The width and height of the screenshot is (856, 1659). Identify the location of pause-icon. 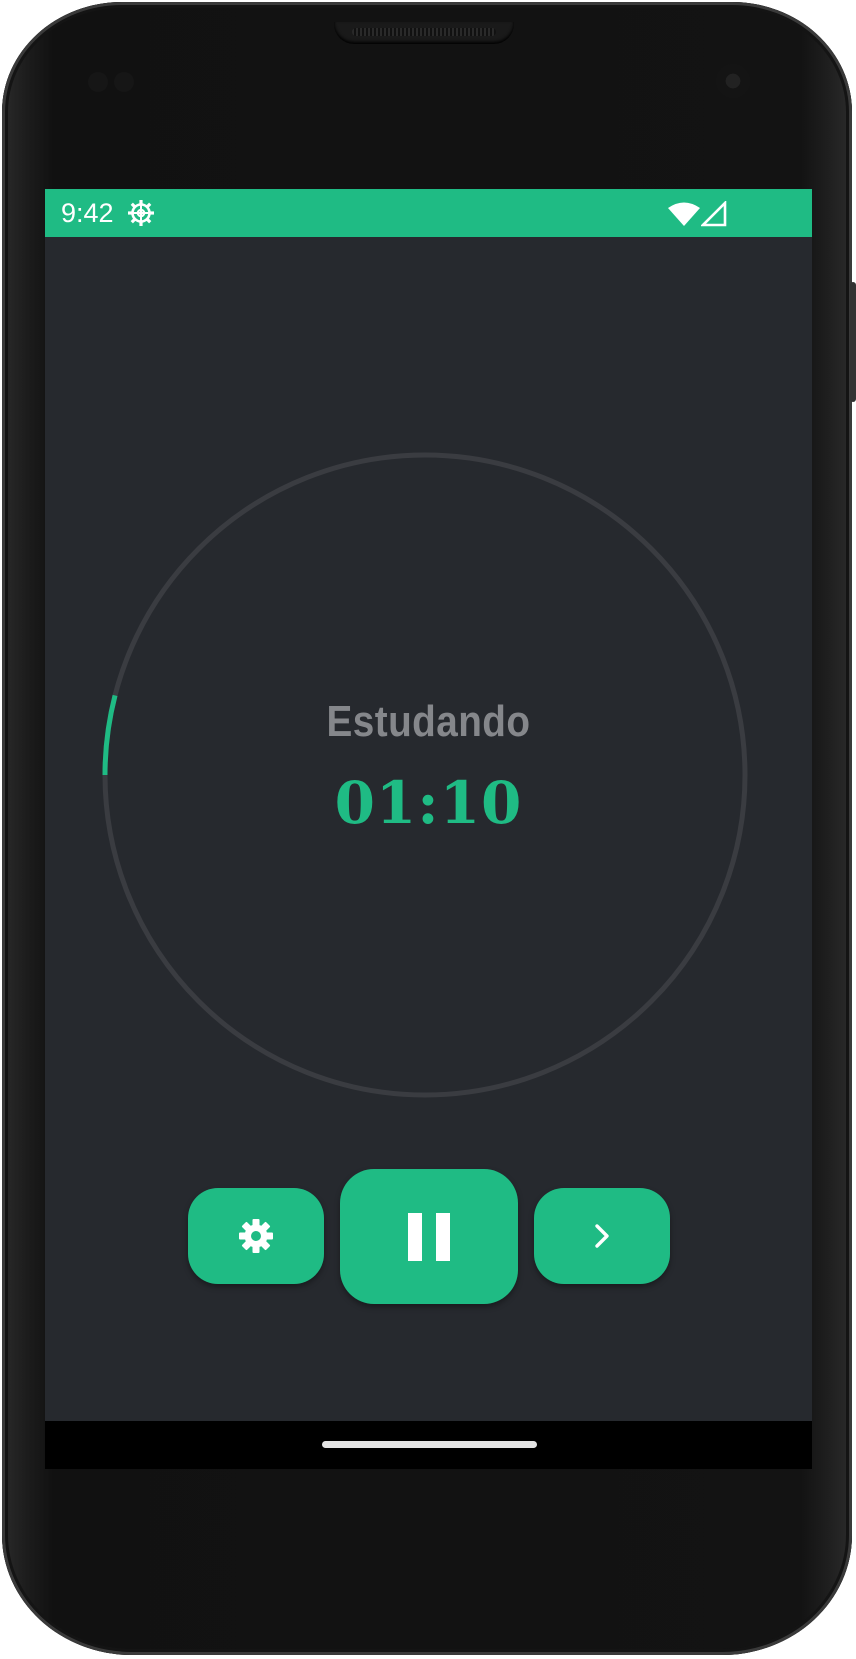
(429, 1236).